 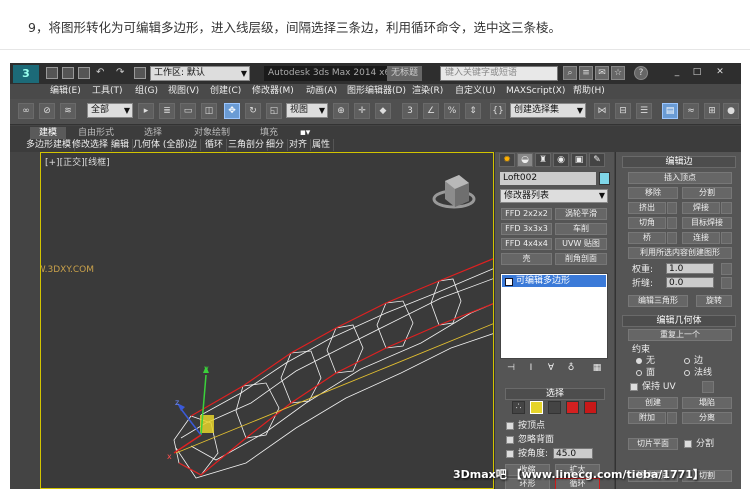 What do you see at coordinates (232, 111) in the screenshot?
I see `move-icon: ✥` at bounding box center [232, 111].